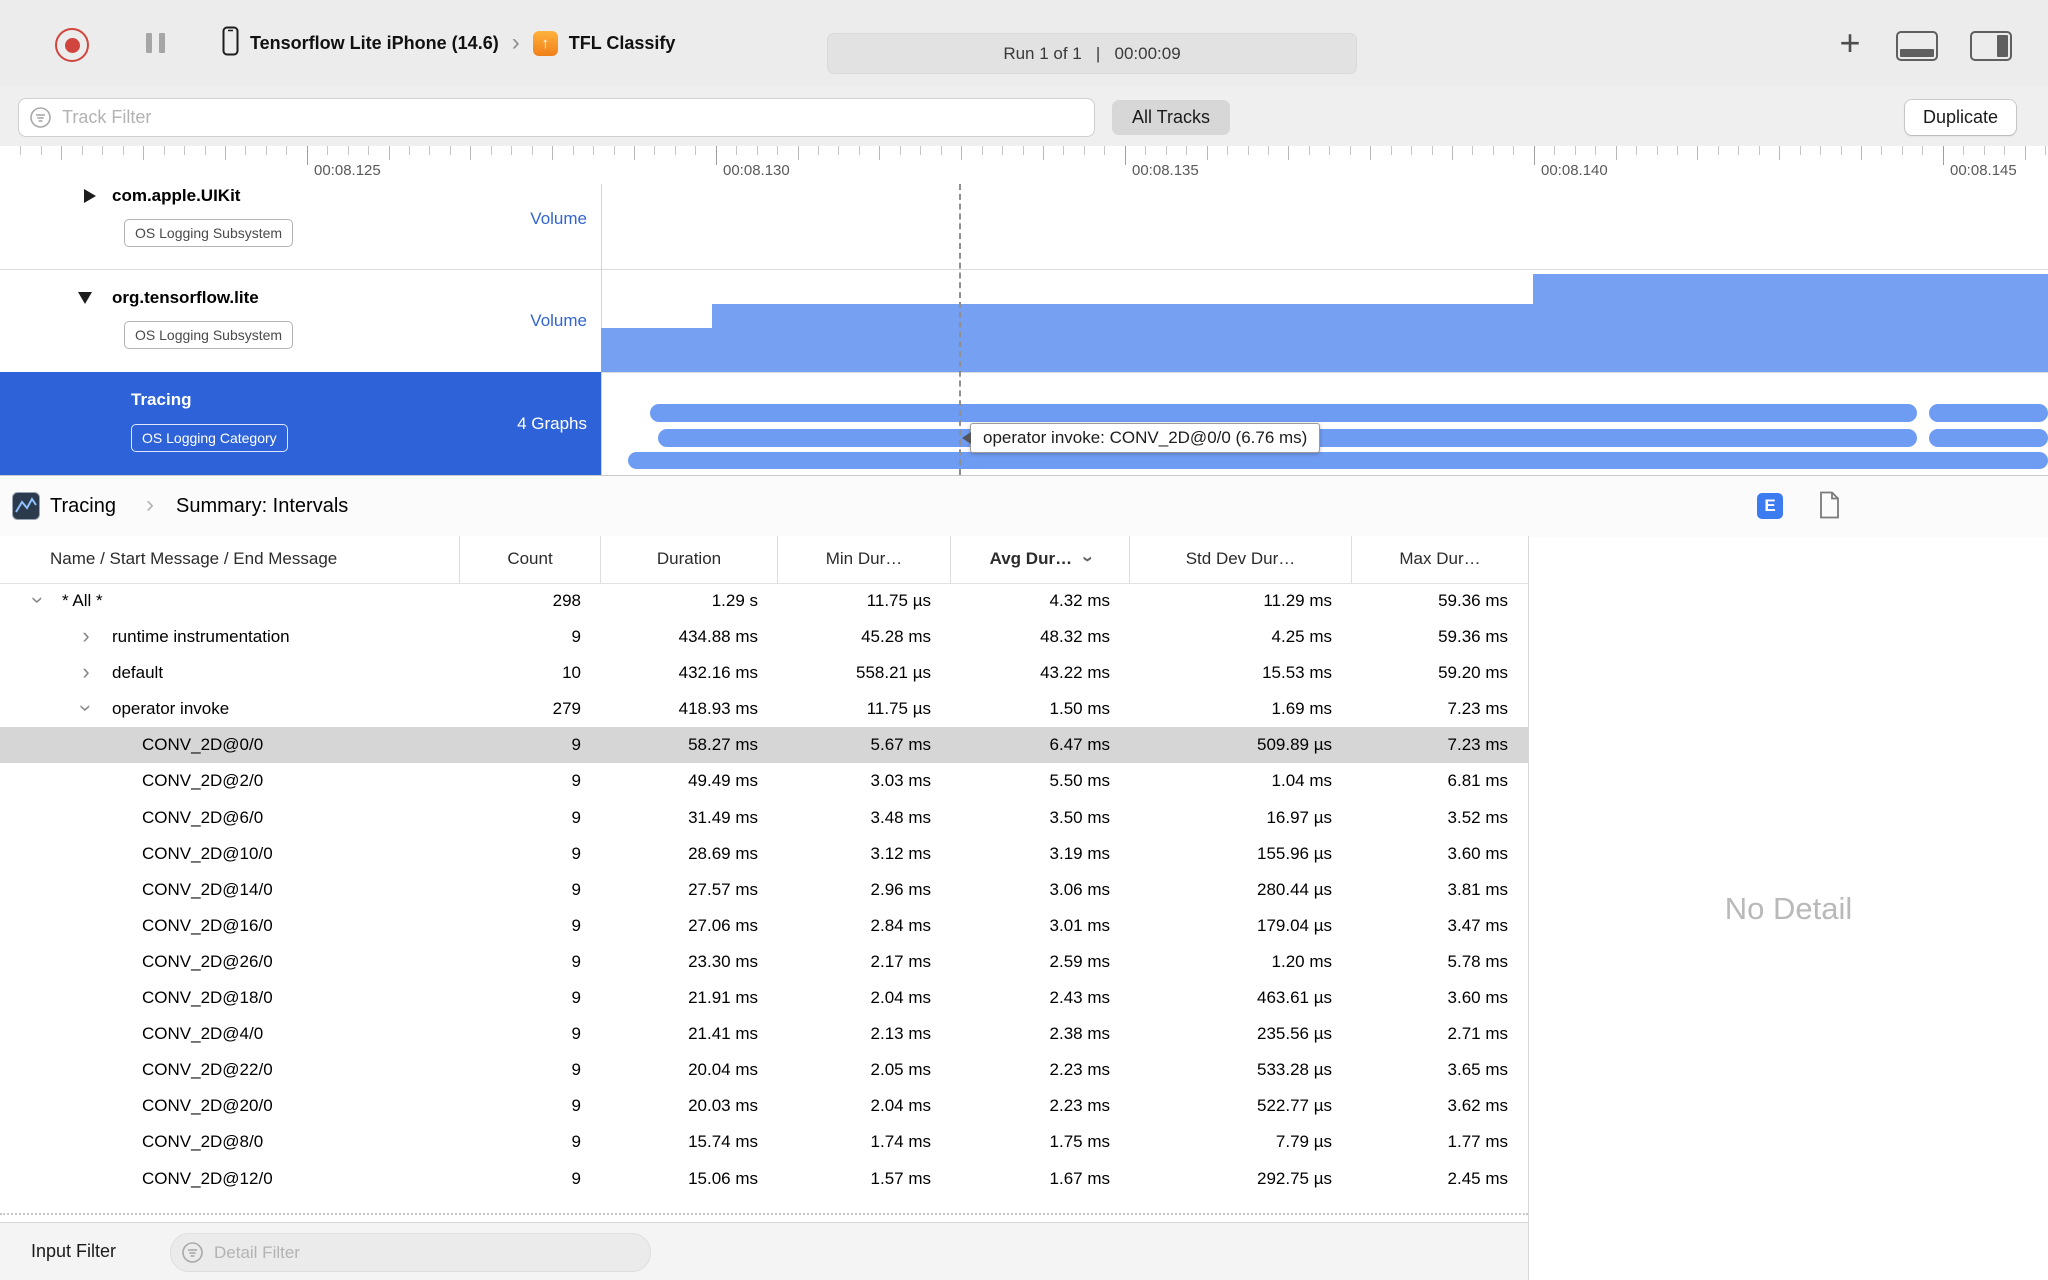 The height and width of the screenshot is (1280, 2048). What do you see at coordinates (900, 961) in the screenshot?
I see `min-duration-cell: 2.17 ms` at bounding box center [900, 961].